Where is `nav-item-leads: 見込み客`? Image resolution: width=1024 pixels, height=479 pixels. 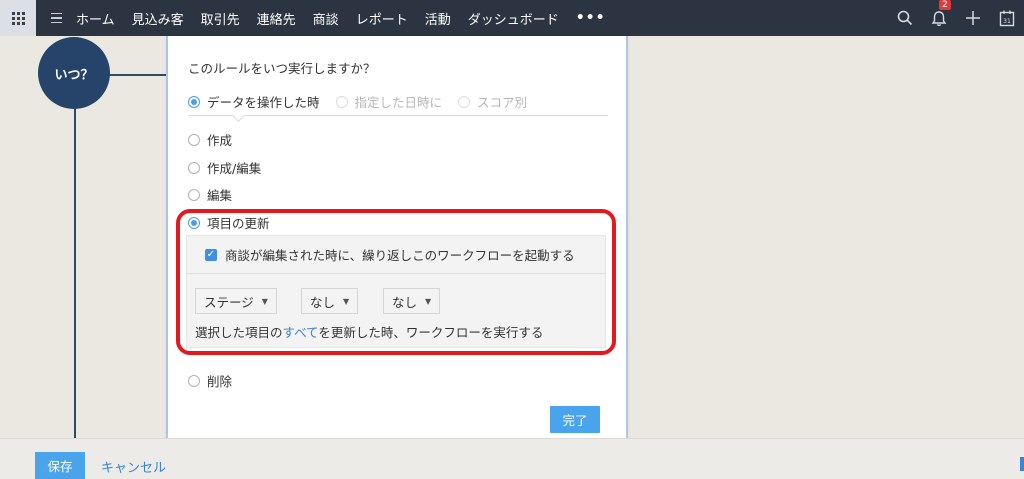
nav-item-leads: 見込み客 is located at coordinates (158, 18).